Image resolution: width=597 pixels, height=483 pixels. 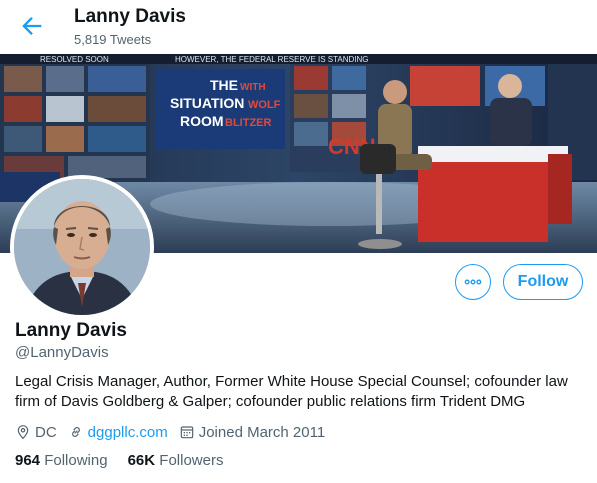 I want to click on followers-stat: 66K Followers, so click(x=176, y=460).